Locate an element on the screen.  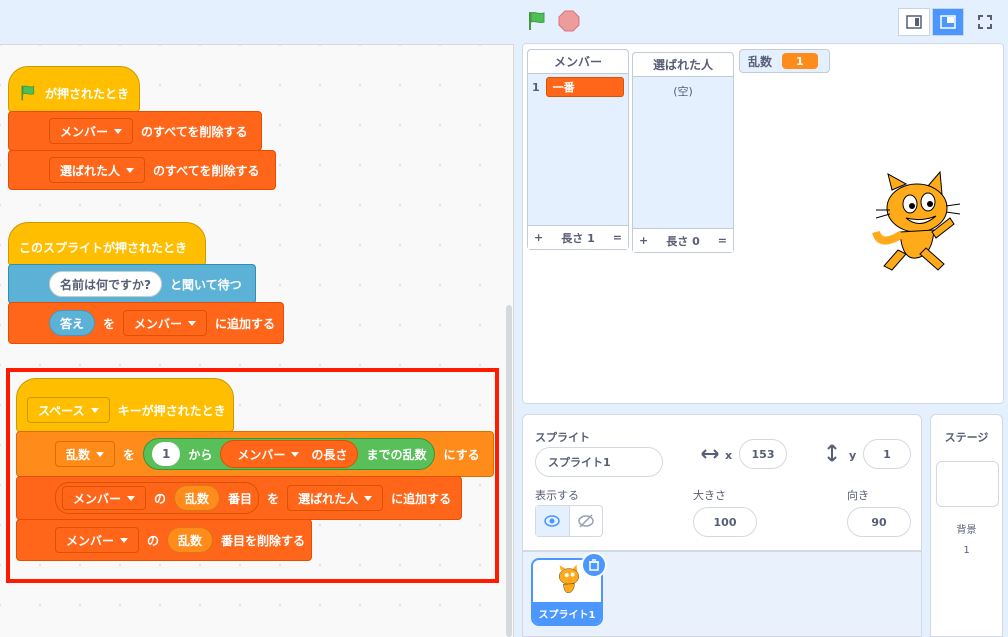
direction-label: 向き is located at coordinates (858, 495).